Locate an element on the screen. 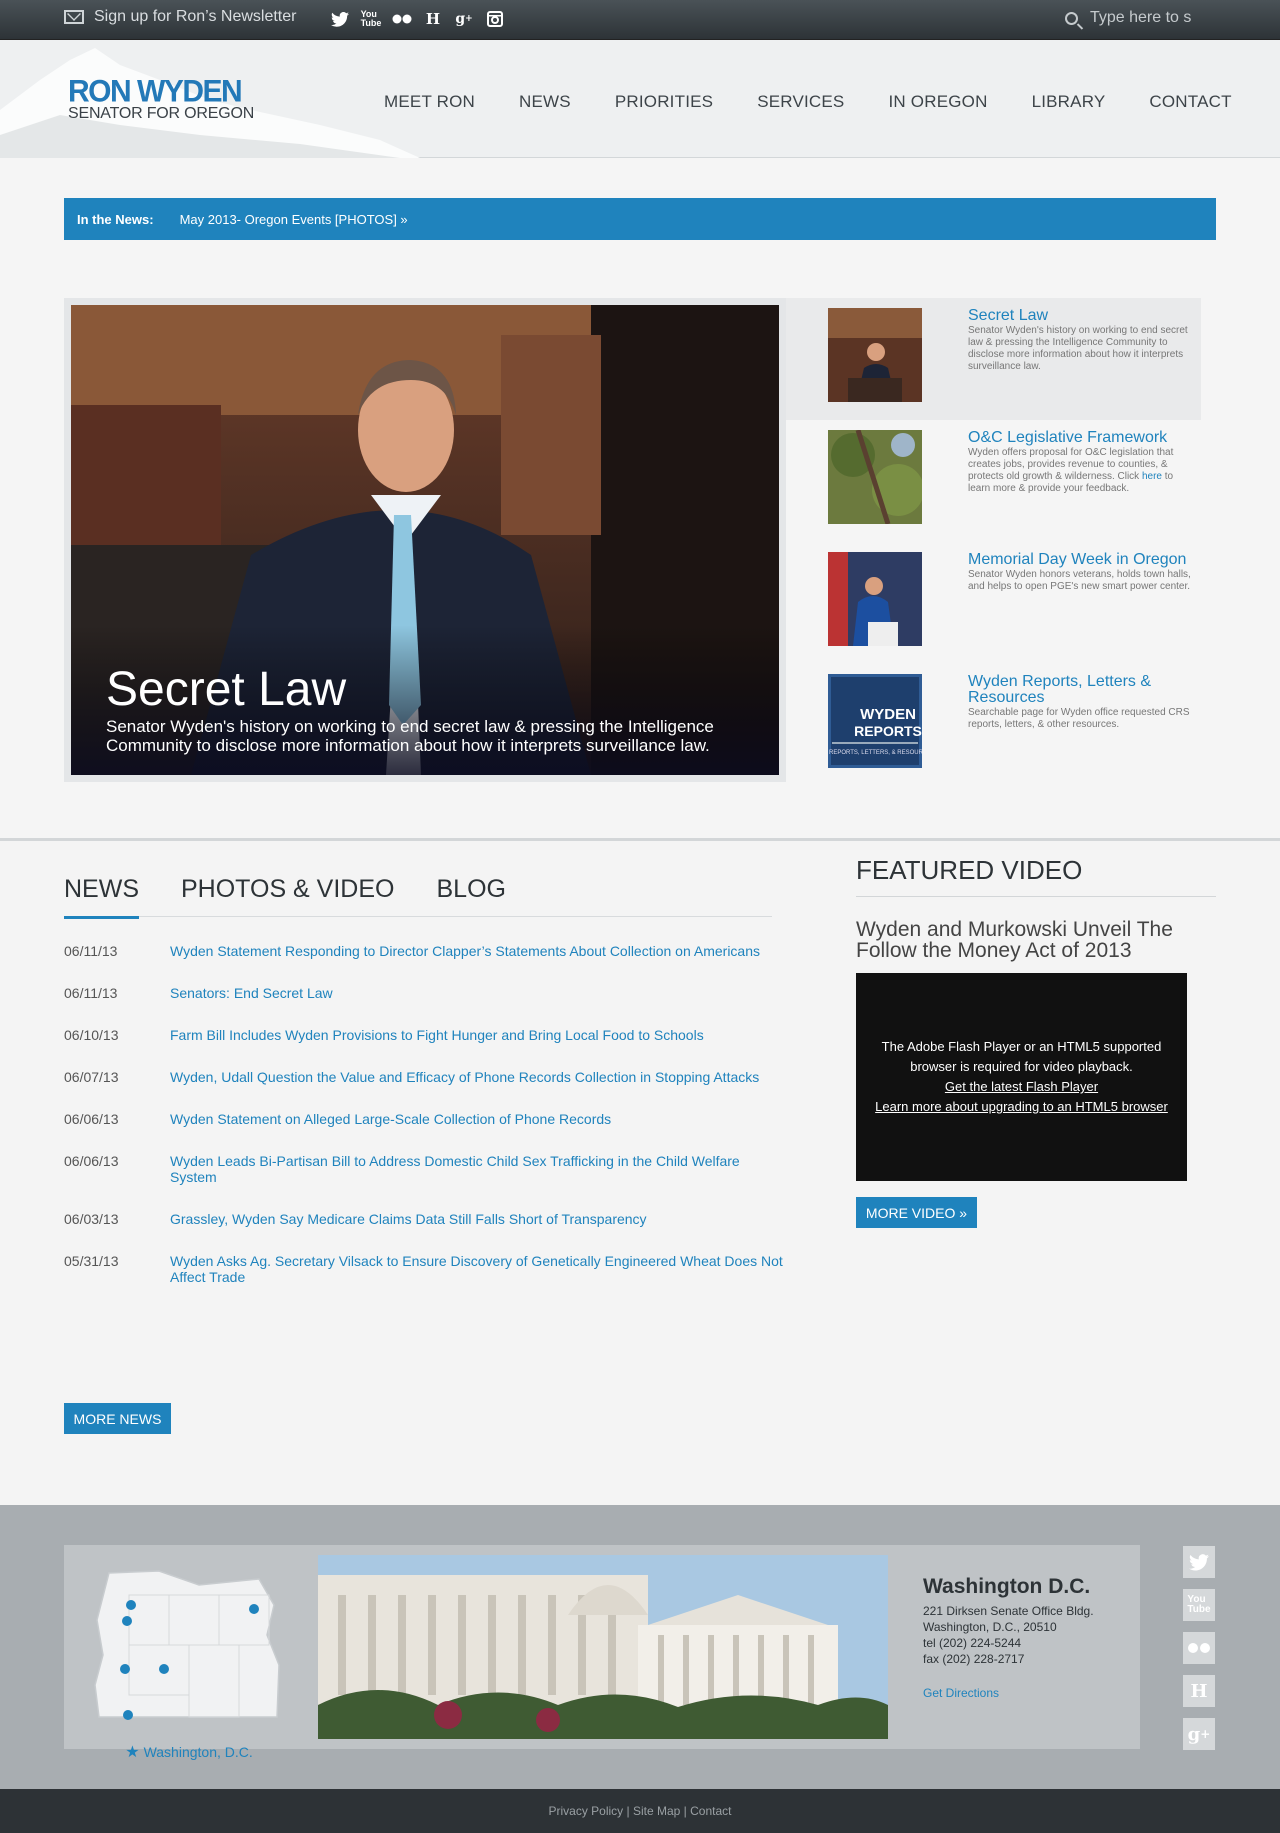  slider-item-title: Secret Law is located at coordinates (1080, 316).